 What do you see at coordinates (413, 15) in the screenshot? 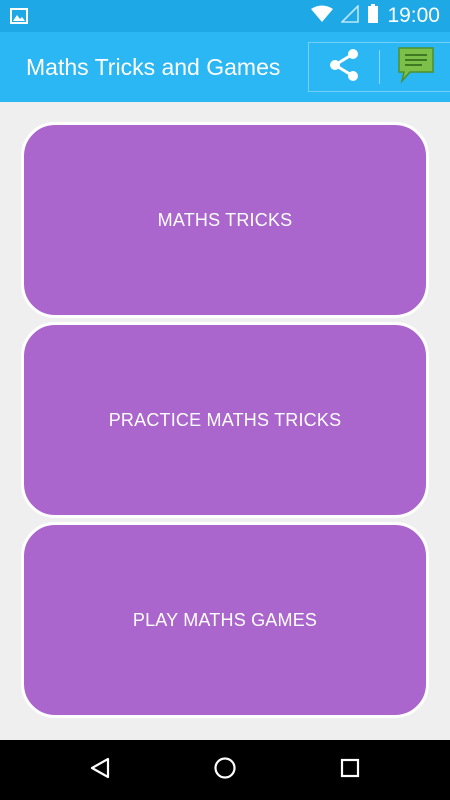
I see `status-time: 19:00` at bounding box center [413, 15].